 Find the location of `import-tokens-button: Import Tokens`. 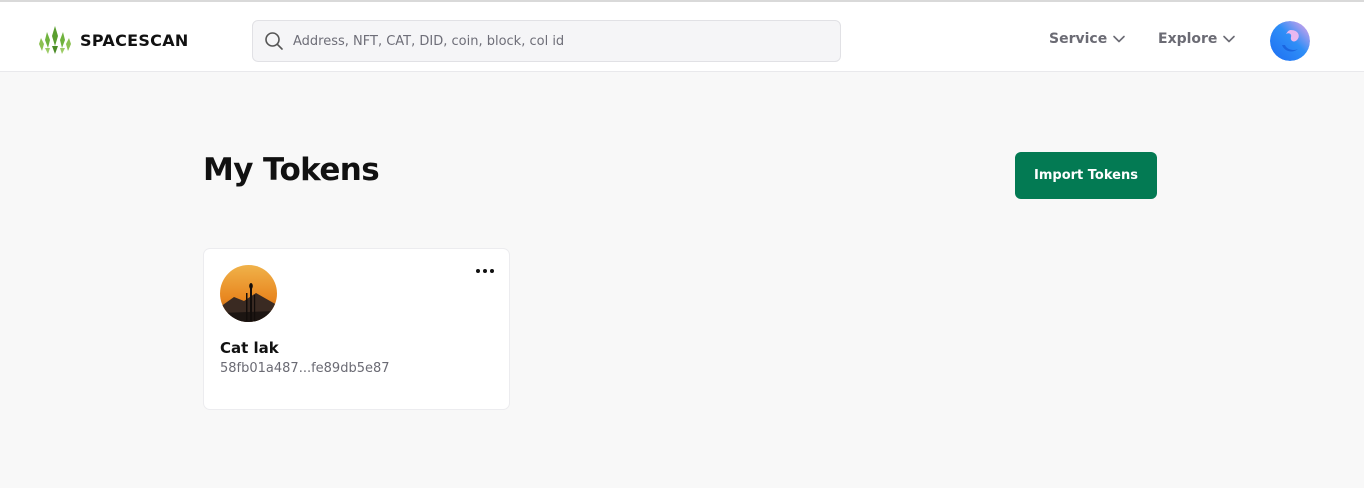

import-tokens-button: Import Tokens is located at coordinates (1086, 175).